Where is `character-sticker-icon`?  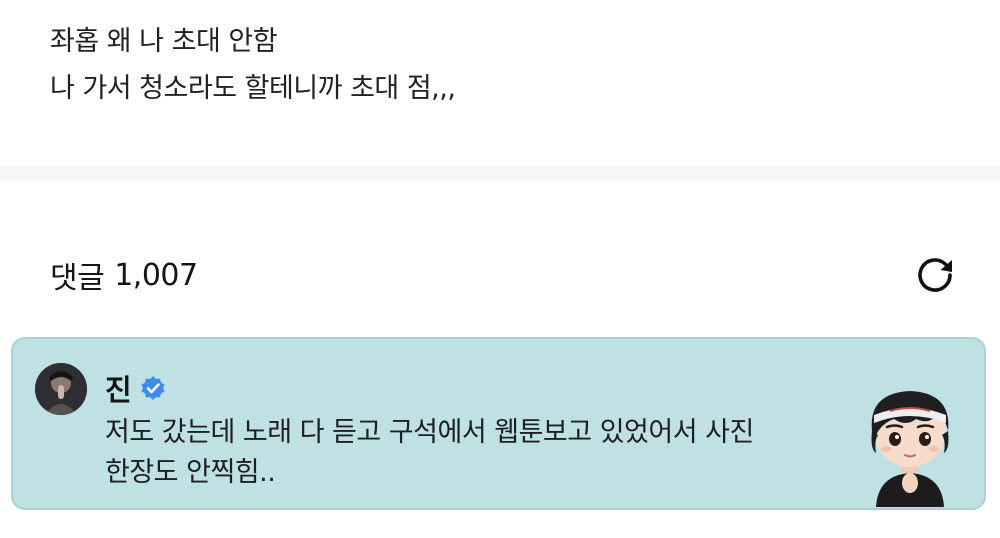 character-sticker-icon is located at coordinates (910, 449).